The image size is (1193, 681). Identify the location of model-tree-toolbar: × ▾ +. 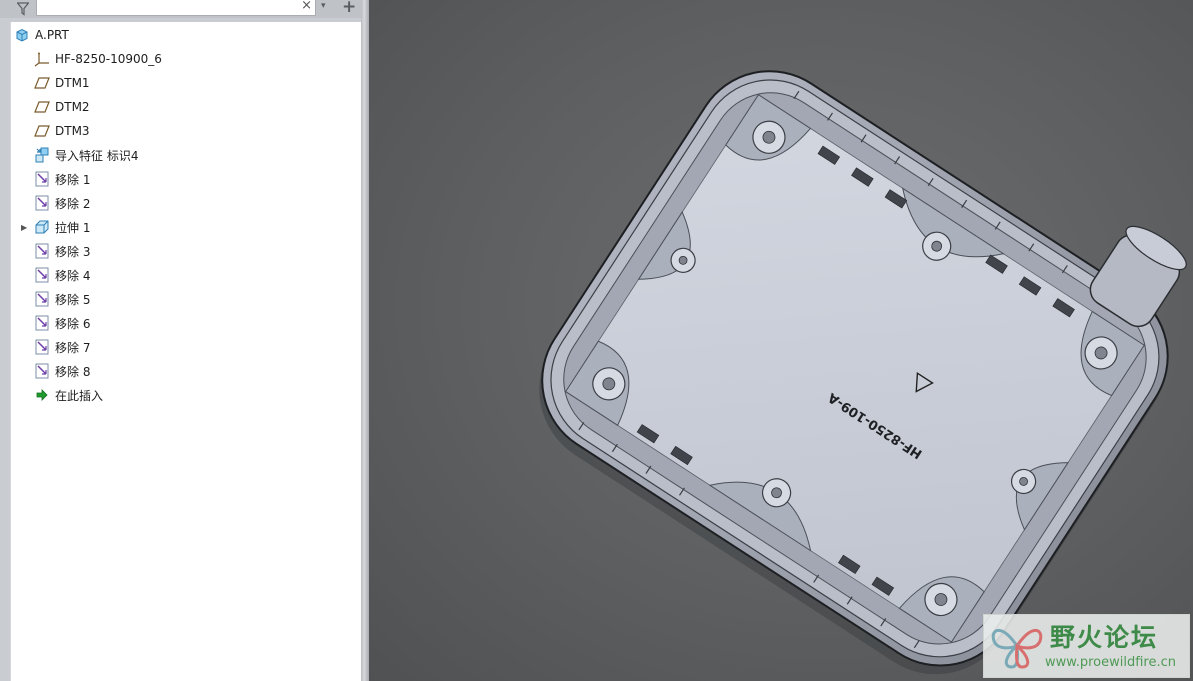
(183, 9).